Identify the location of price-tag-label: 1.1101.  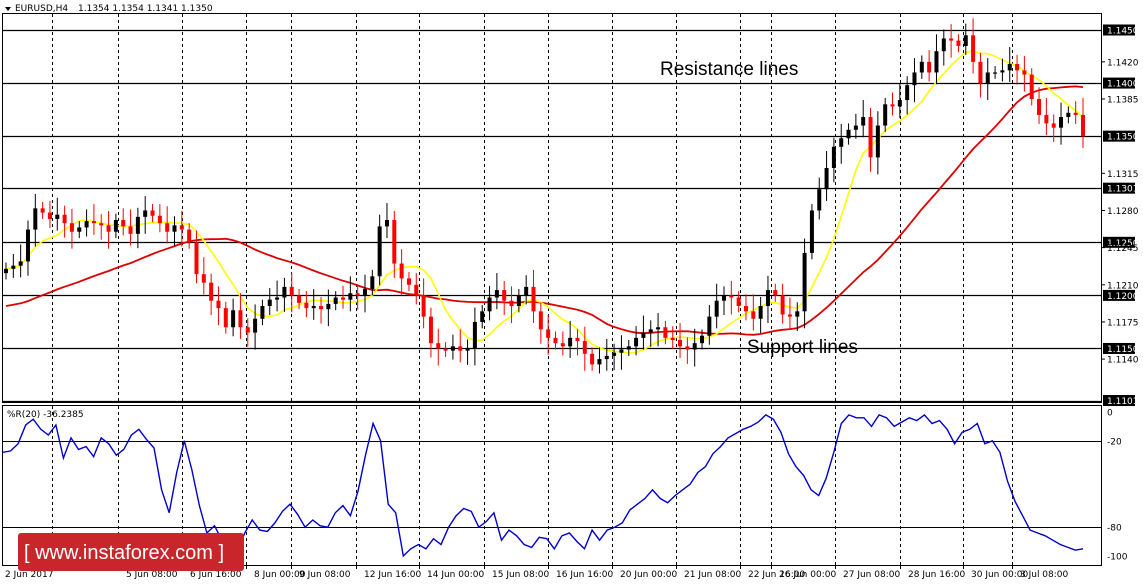
(1123, 402).